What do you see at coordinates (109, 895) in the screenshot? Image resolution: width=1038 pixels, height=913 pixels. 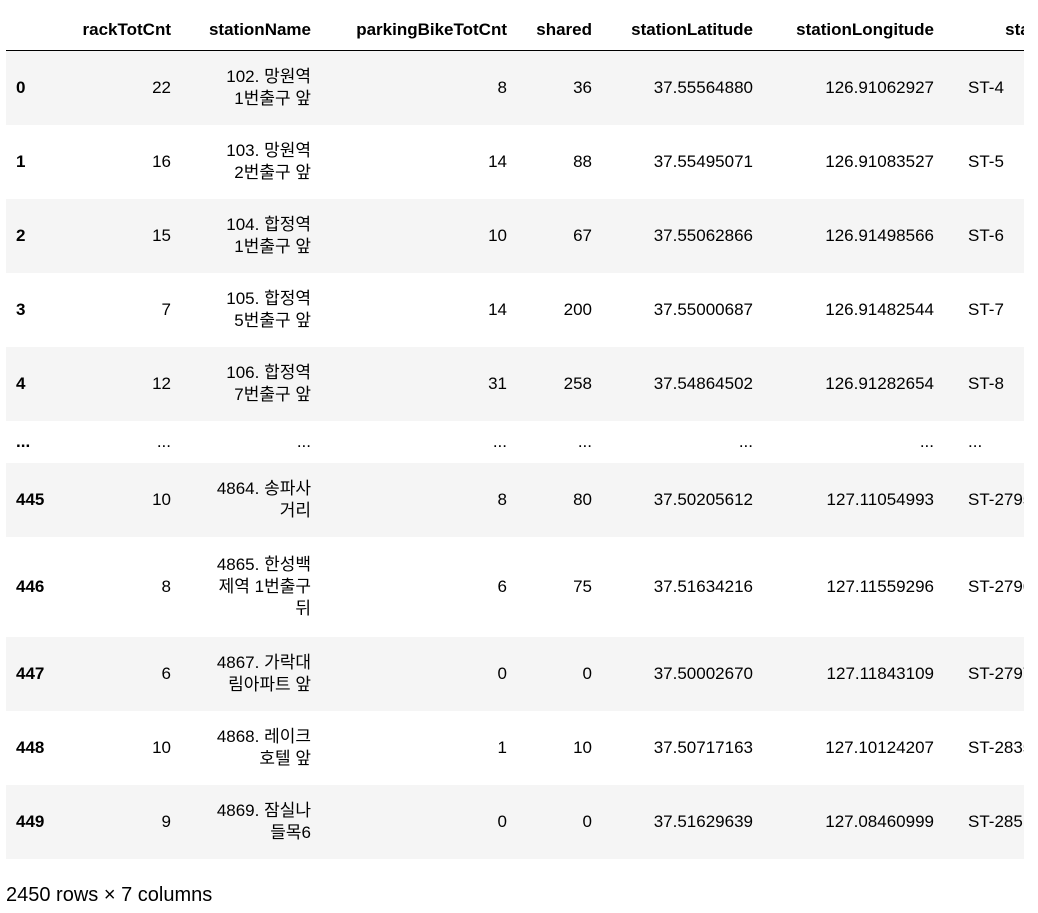 I see `dataframe-shape-summary: 2450 rows × 7 columns` at bounding box center [109, 895].